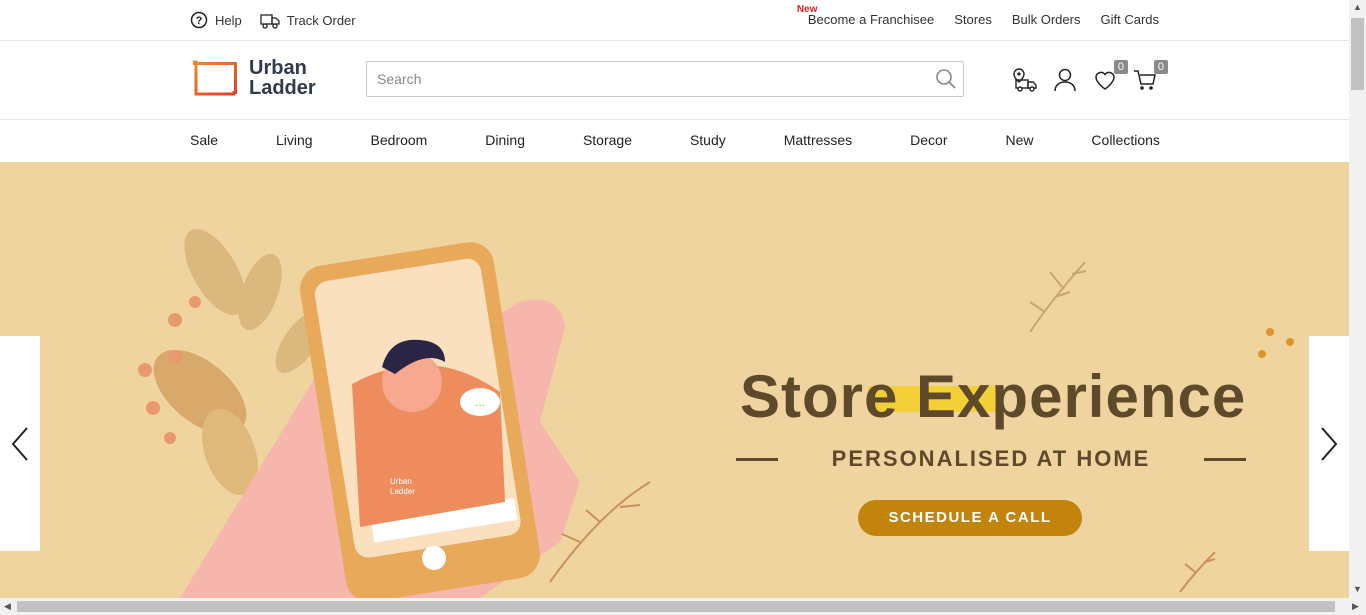  What do you see at coordinates (708, 140) in the screenshot?
I see `nav-item-study: Study` at bounding box center [708, 140].